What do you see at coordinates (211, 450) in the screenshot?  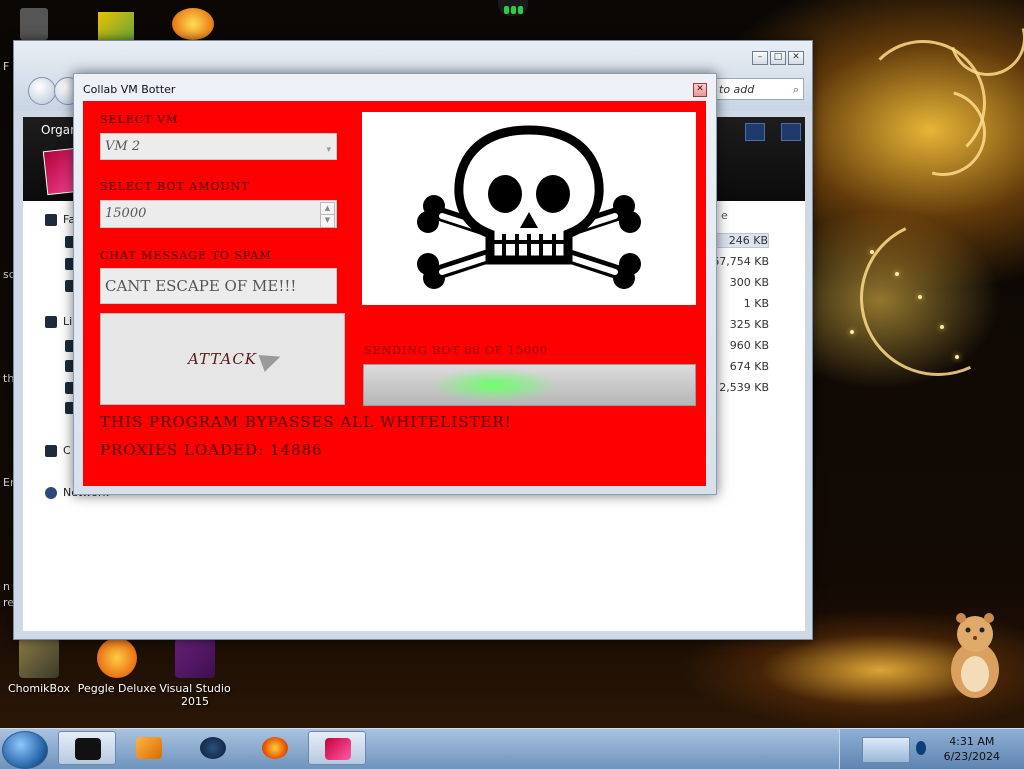 I see `proxies-text: PROXIES LOADED: 14886` at bounding box center [211, 450].